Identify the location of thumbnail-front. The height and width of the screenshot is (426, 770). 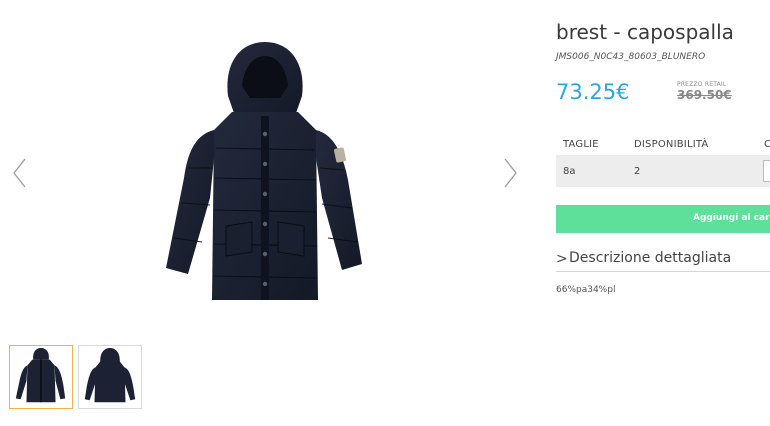
(41, 377).